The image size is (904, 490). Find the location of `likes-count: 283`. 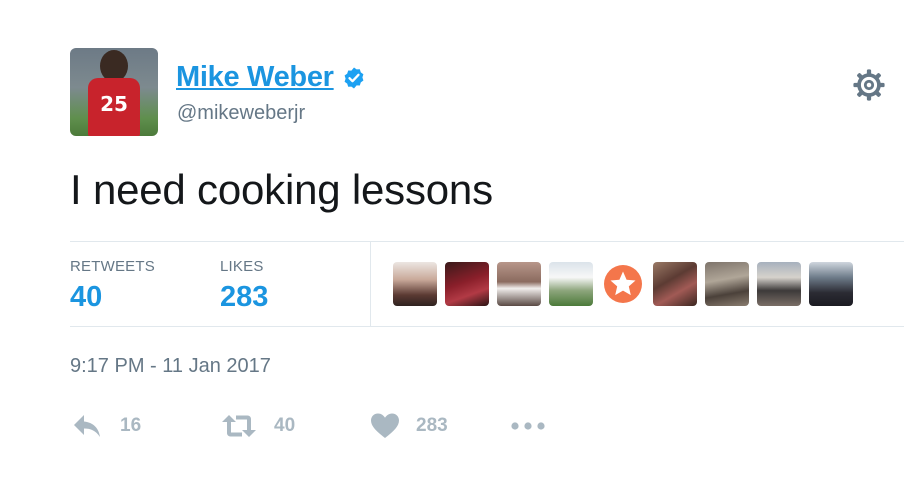

likes-count: 283 is located at coordinates (244, 297).